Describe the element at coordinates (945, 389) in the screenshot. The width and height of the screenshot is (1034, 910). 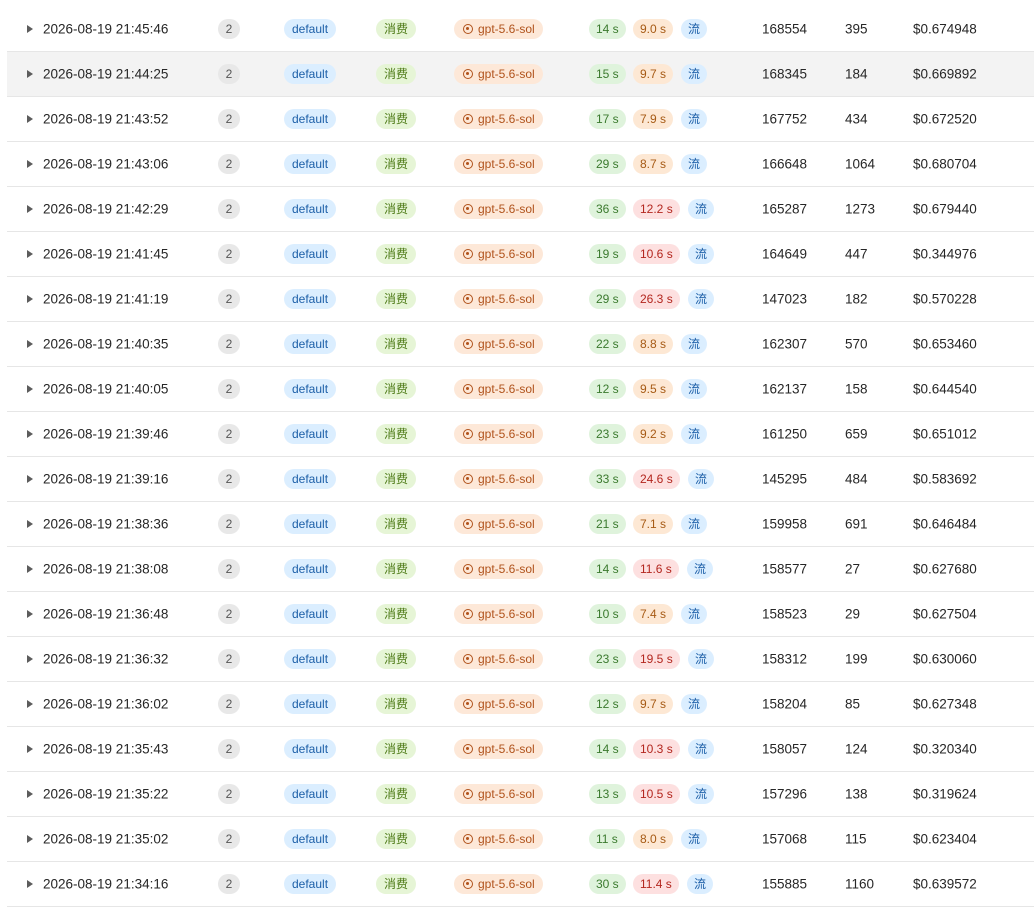
I see `cost-value: $0.644540` at that location.